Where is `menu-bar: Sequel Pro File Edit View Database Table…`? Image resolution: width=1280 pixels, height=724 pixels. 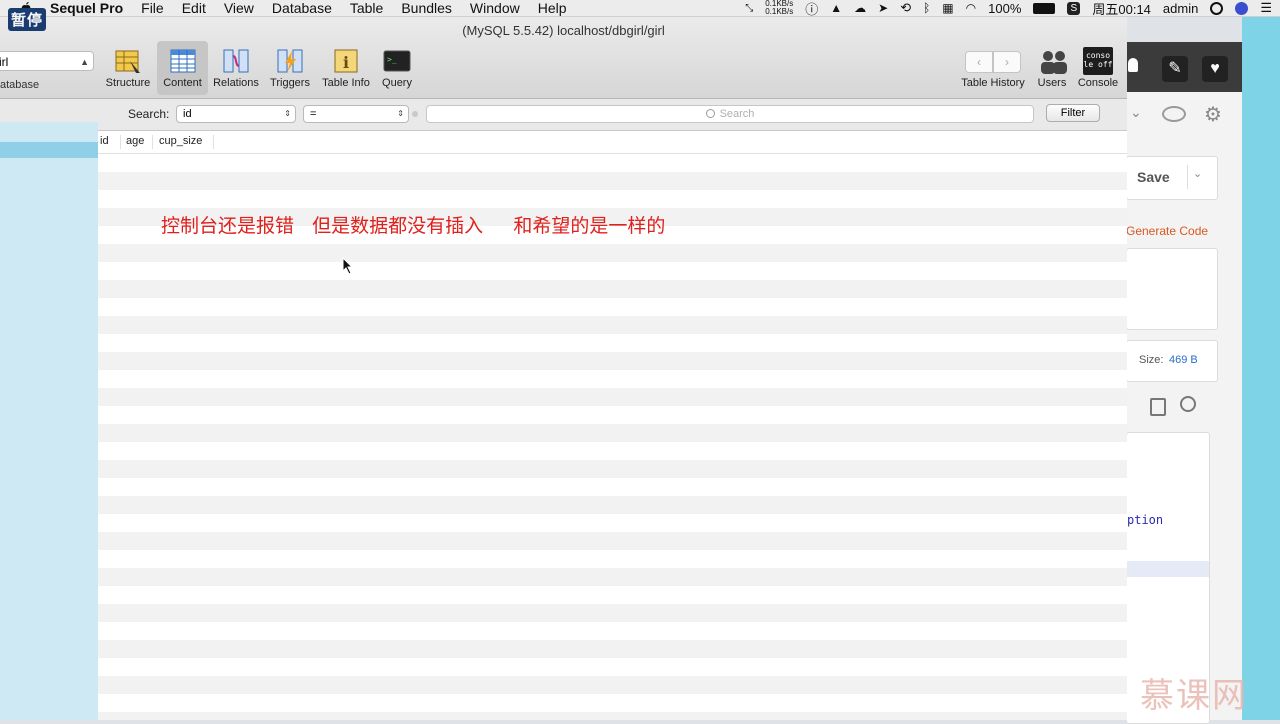 menu-bar: Sequel Pro File Edit View Database Table… is located at coordinates (640, 8).